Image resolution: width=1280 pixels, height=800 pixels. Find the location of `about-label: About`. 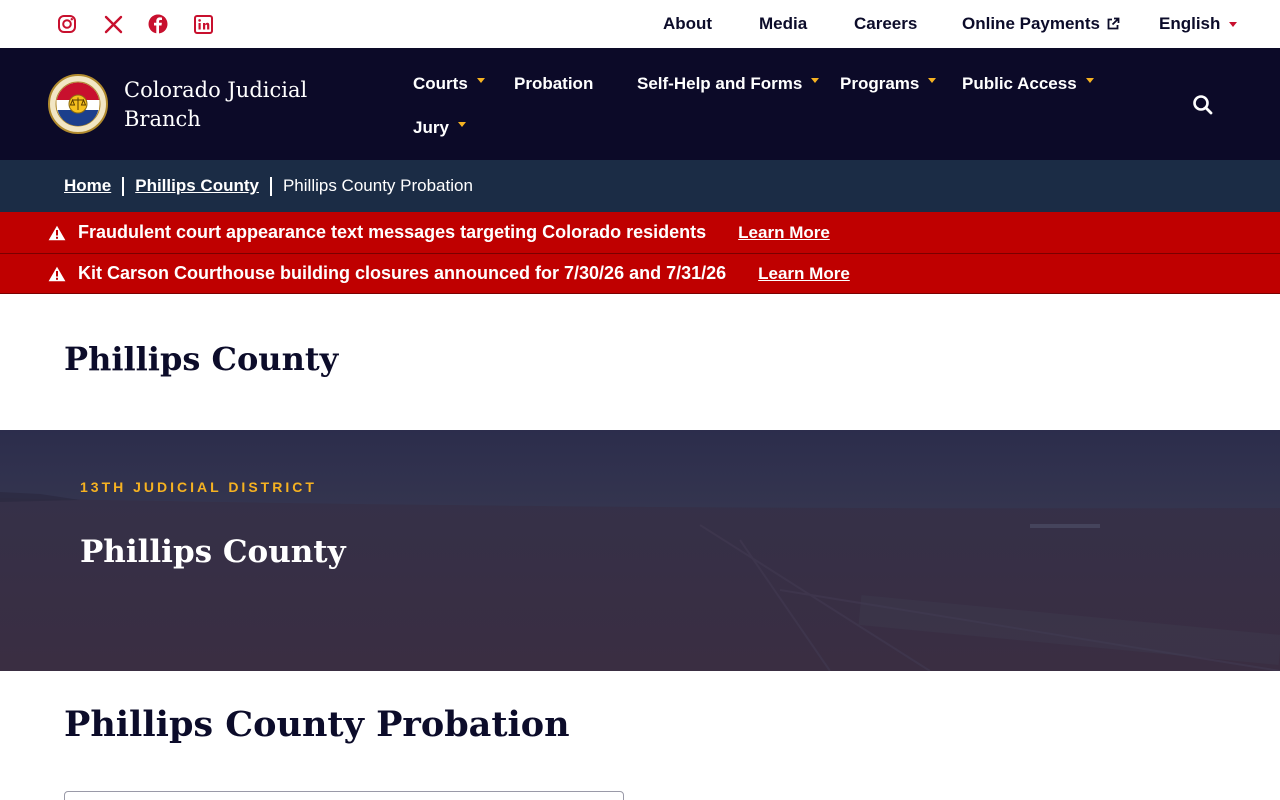

about-label: About is located at coordinates (688, 23).